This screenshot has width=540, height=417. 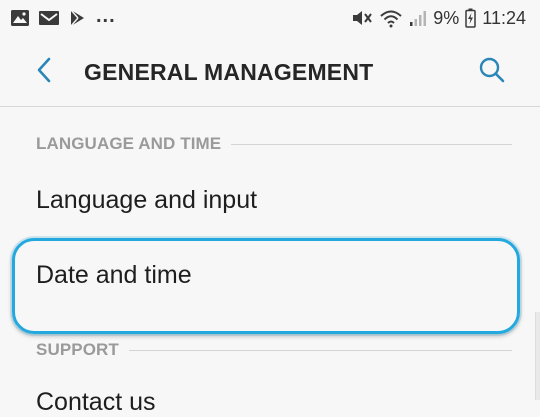 I want to click on back-button, so click(x=44, y=72).